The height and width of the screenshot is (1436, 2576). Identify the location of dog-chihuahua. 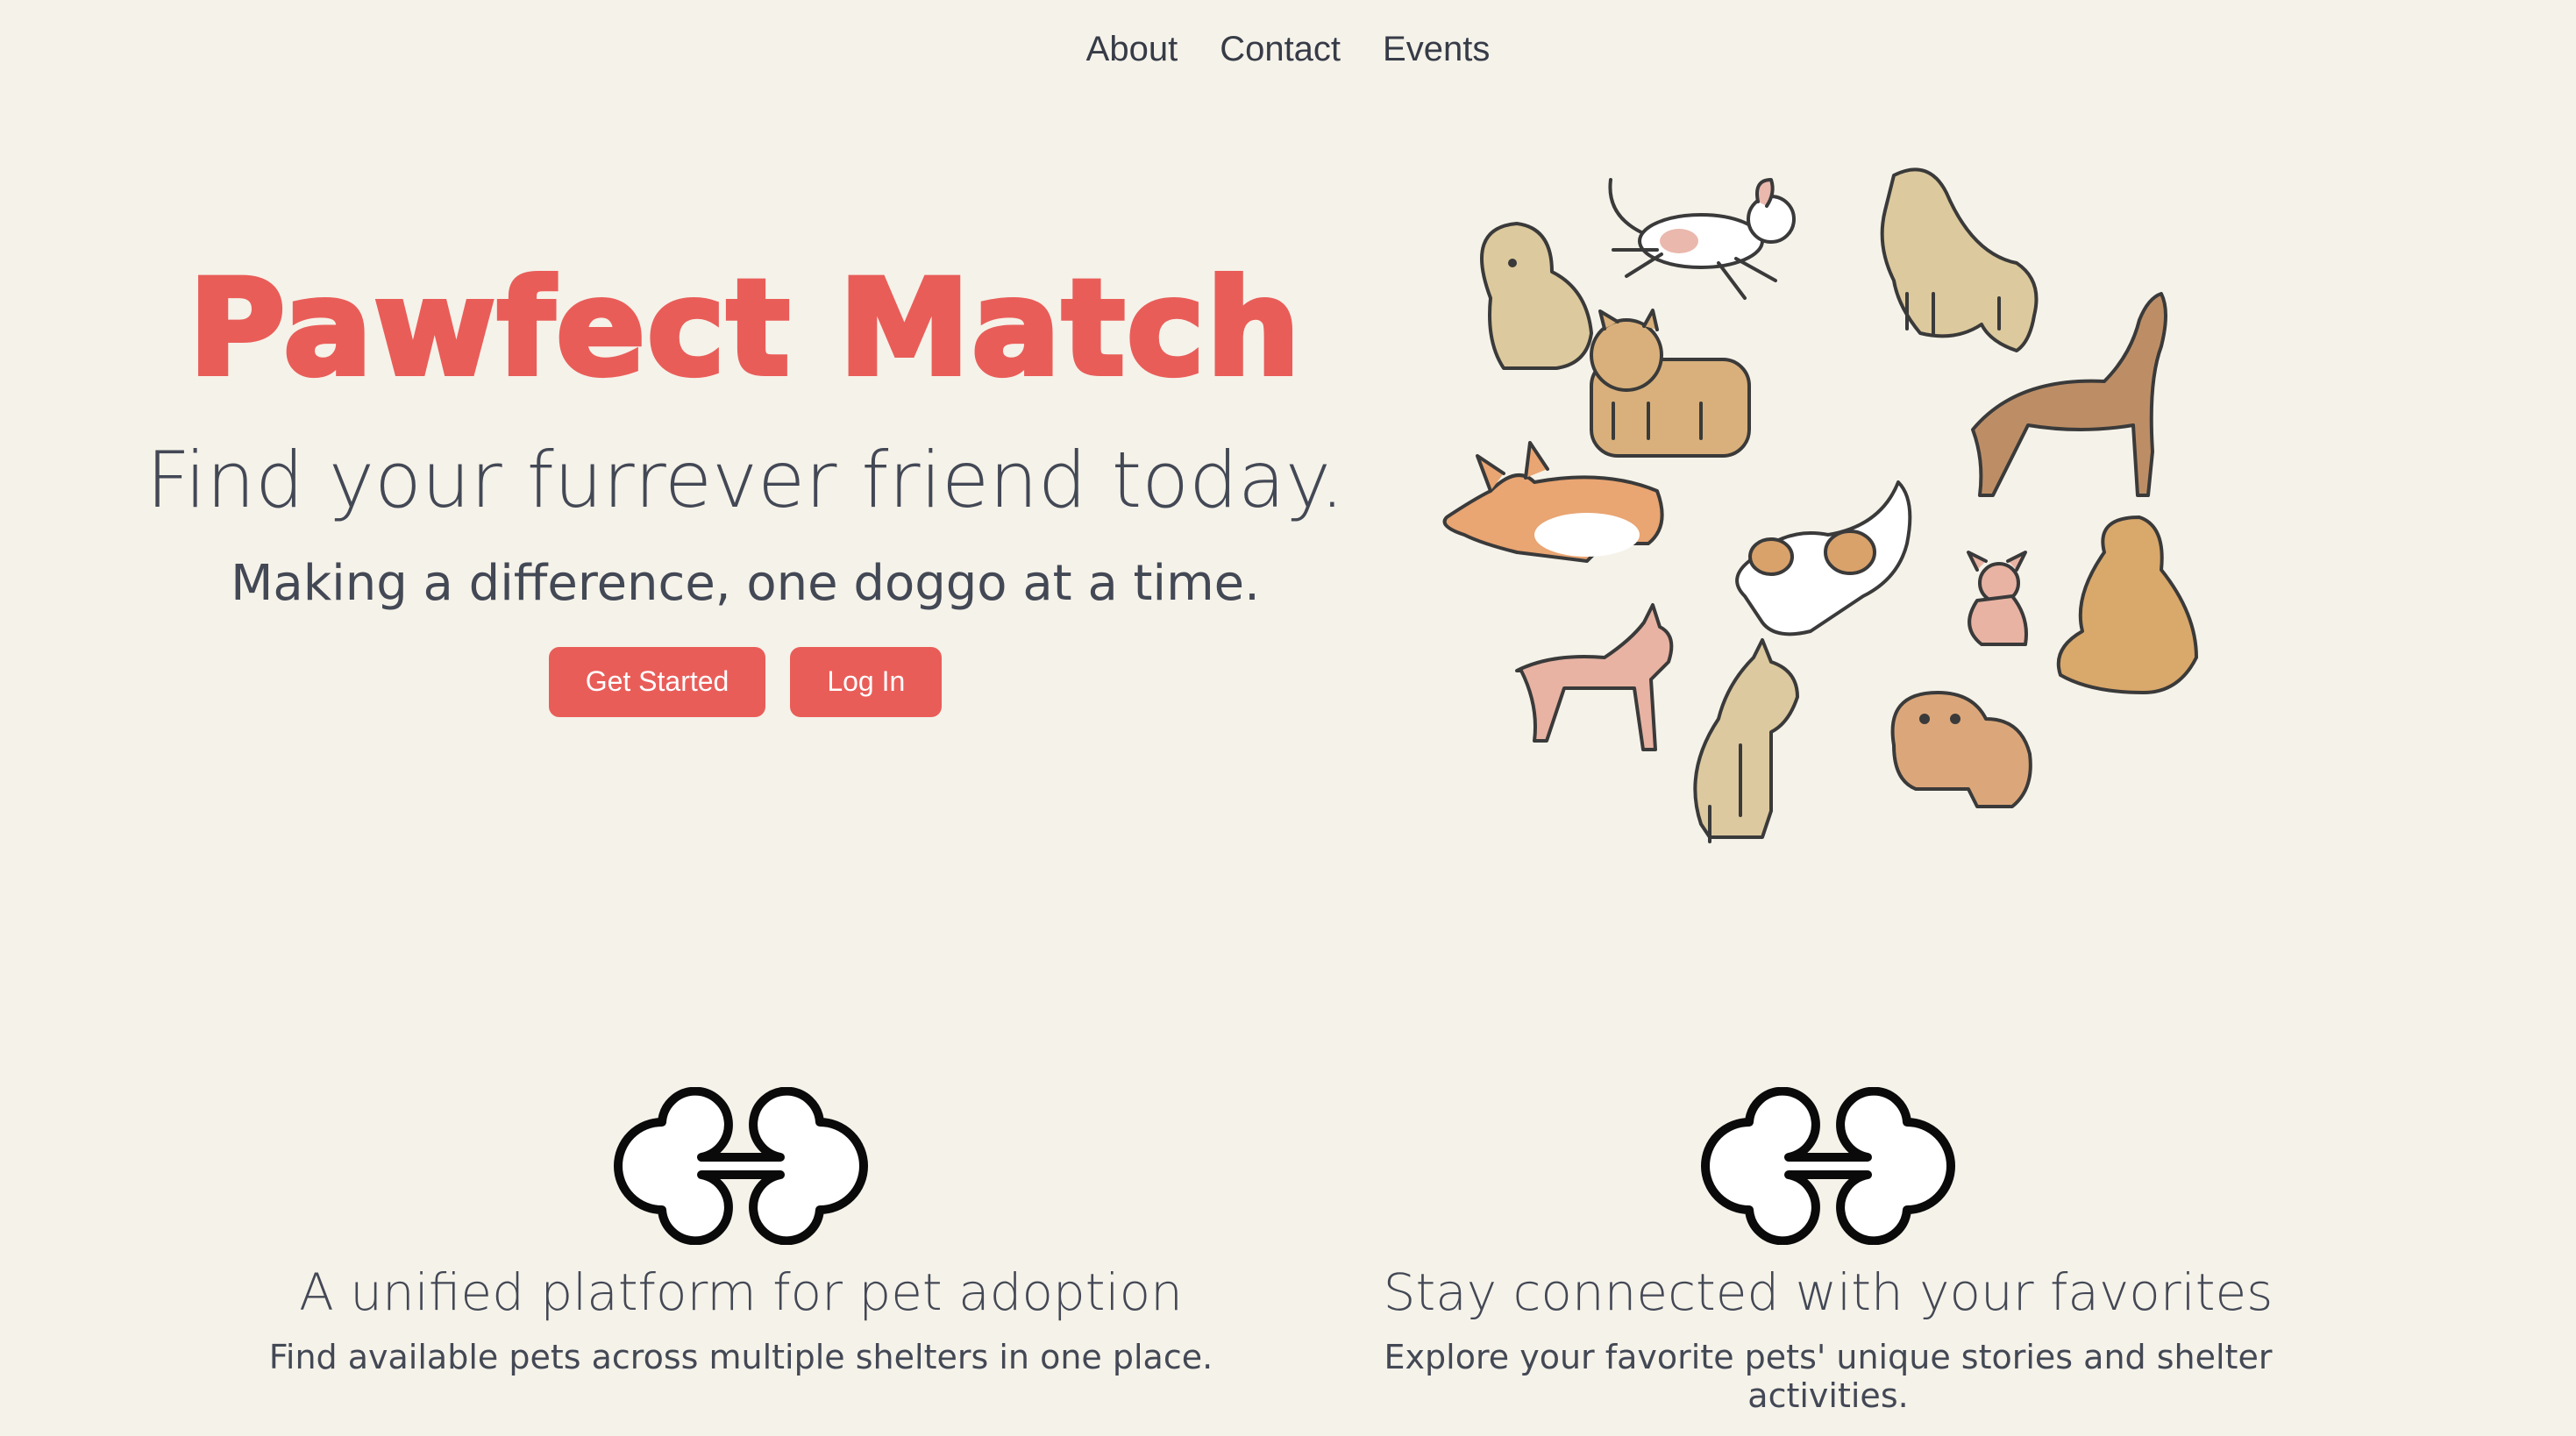
(1997, 598).